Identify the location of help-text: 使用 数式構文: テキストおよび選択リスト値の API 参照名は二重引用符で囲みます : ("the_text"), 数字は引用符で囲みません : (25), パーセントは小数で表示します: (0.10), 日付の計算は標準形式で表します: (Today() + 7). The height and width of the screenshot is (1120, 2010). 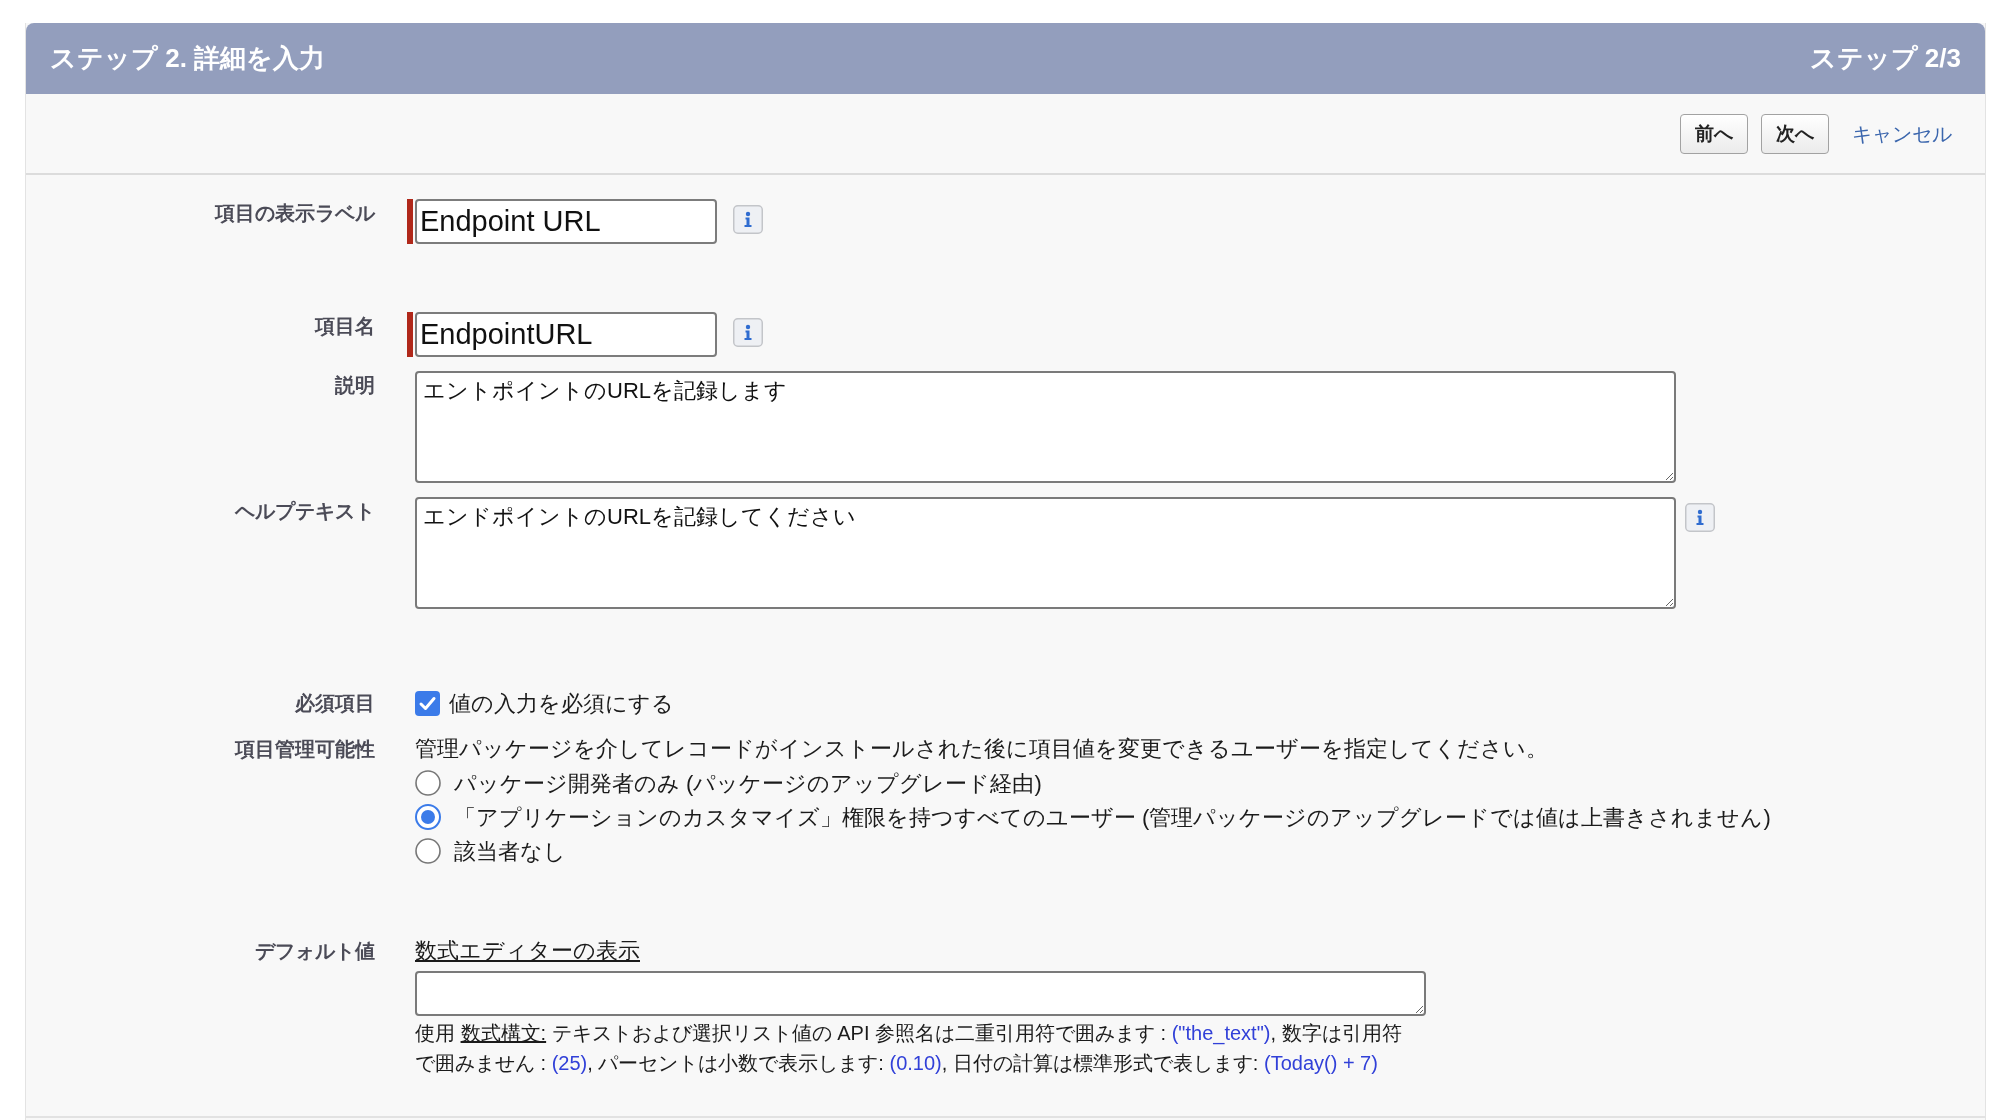
(909, 1048).